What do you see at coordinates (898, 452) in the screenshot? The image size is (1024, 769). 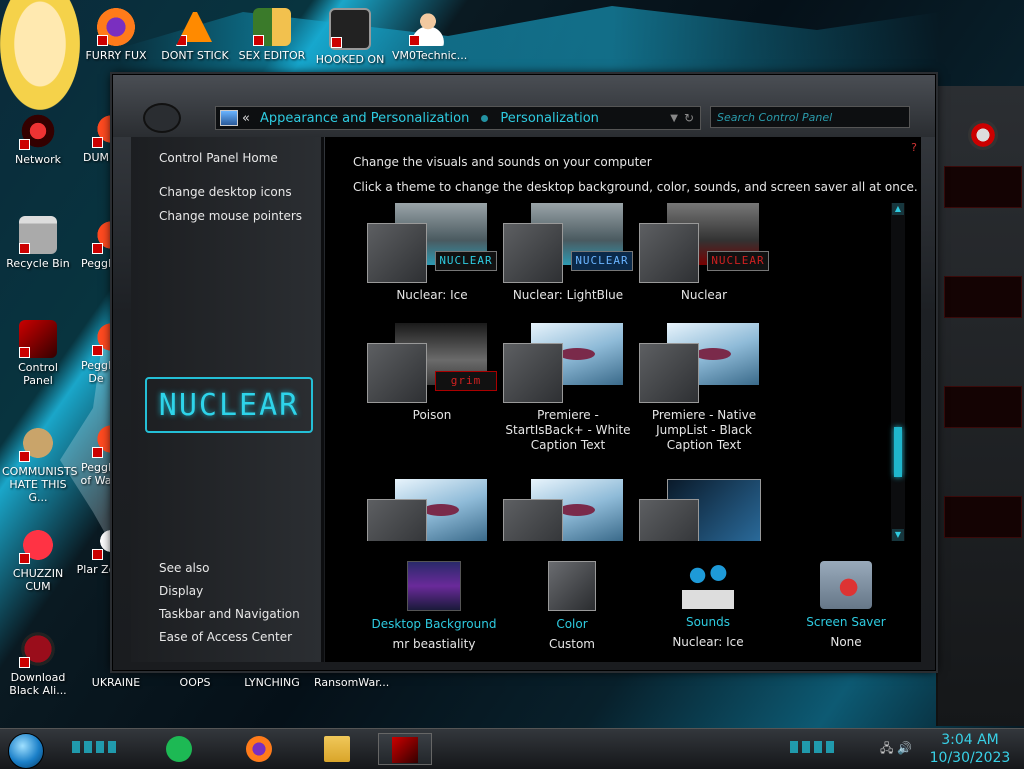 I see `scrollbar-thumb` at bounding box center [898, 452].